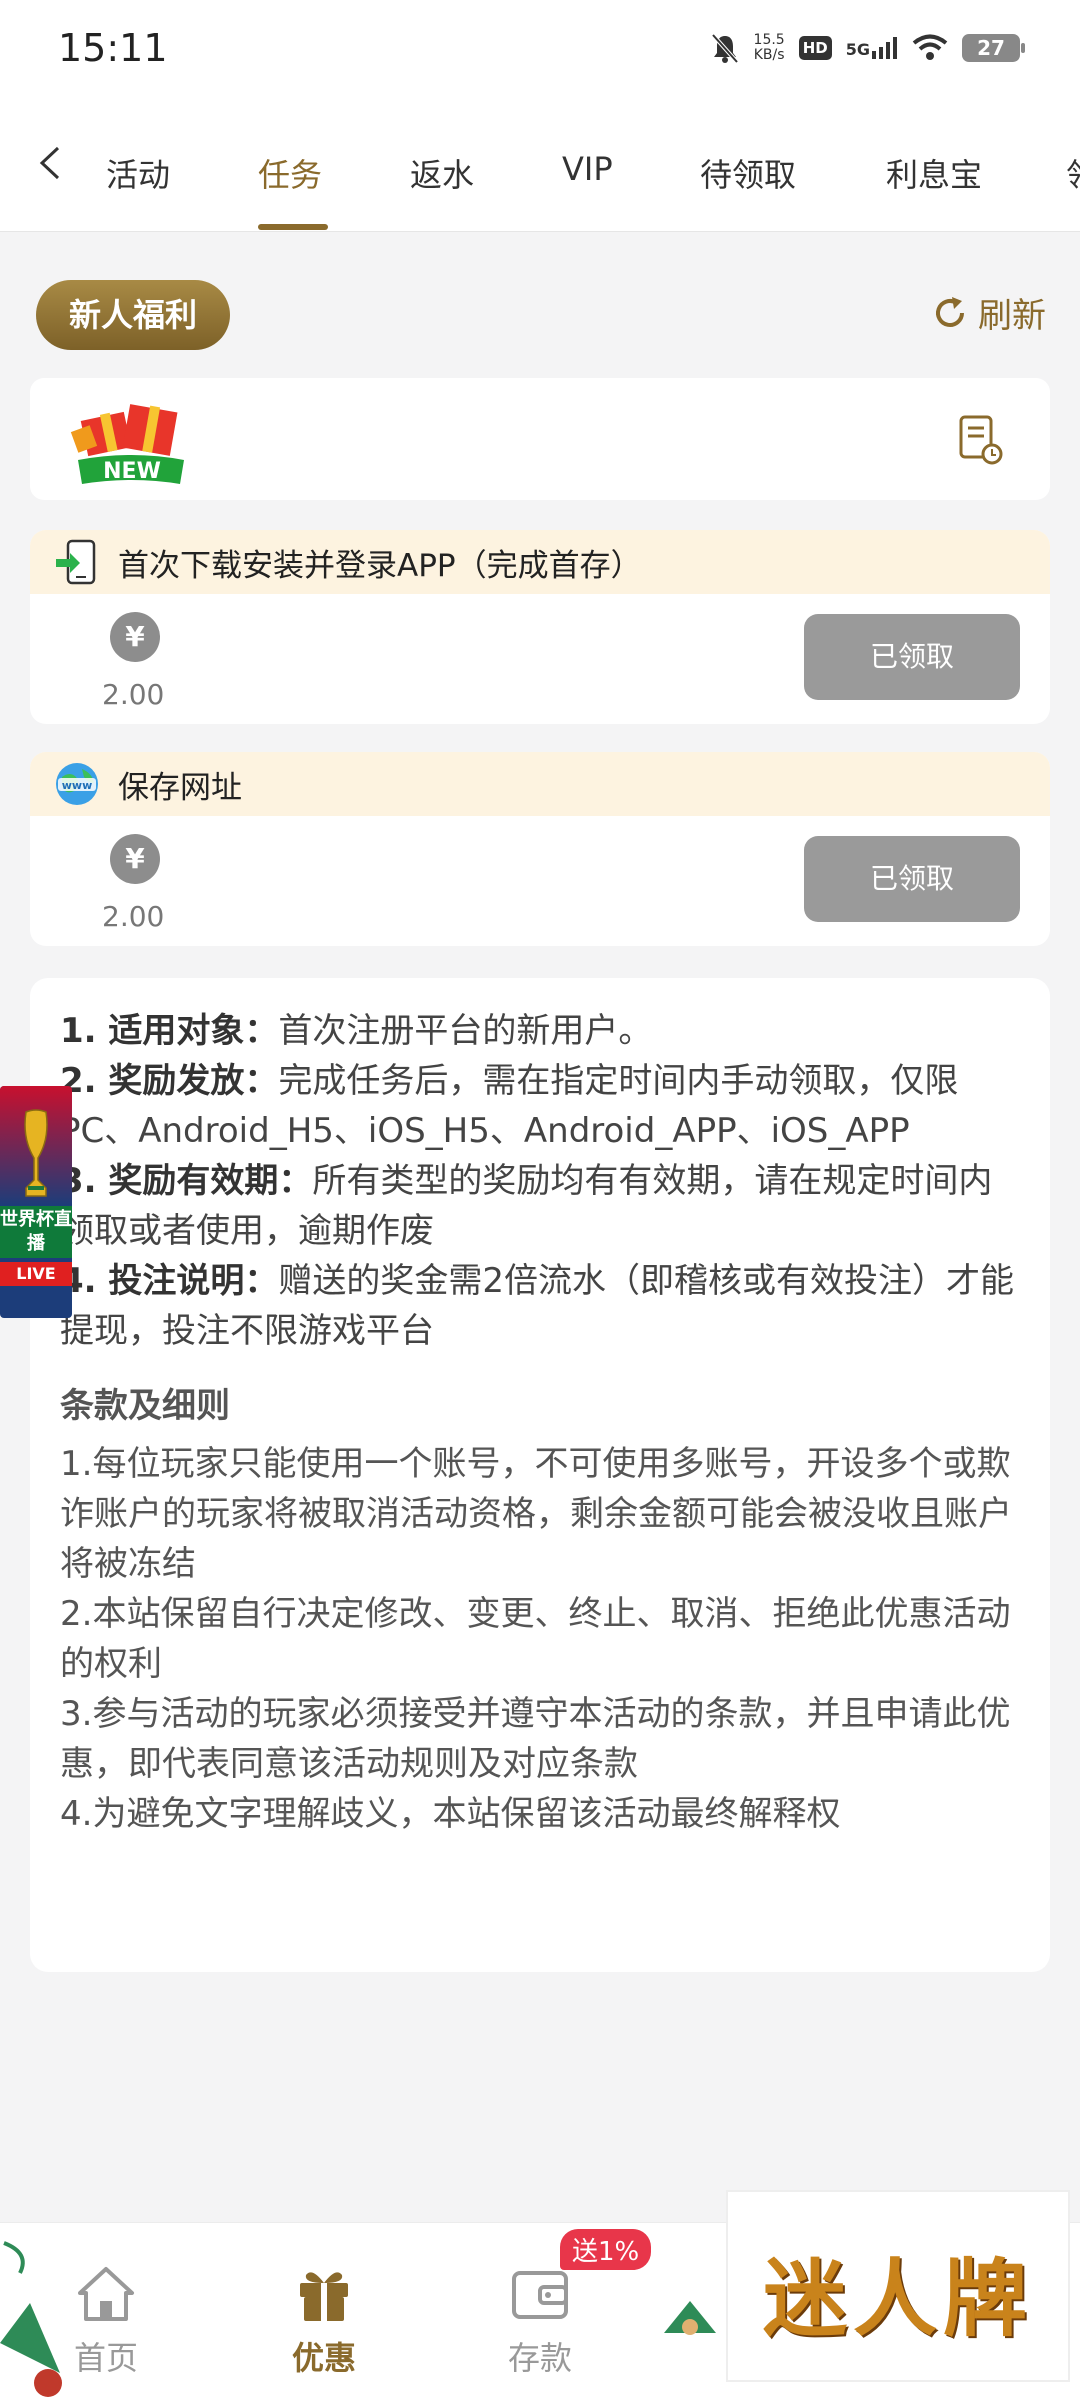 This screenshot has width=1080, height=2404. I want to click on tab-pending: 待领取, so click(748, 173).